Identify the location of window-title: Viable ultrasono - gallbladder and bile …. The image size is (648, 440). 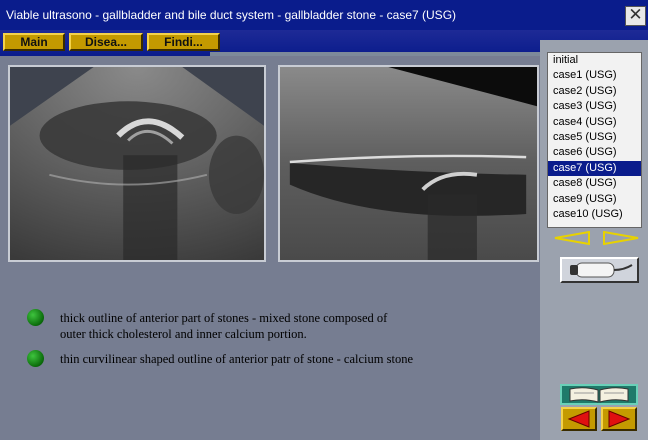
(324, 15).